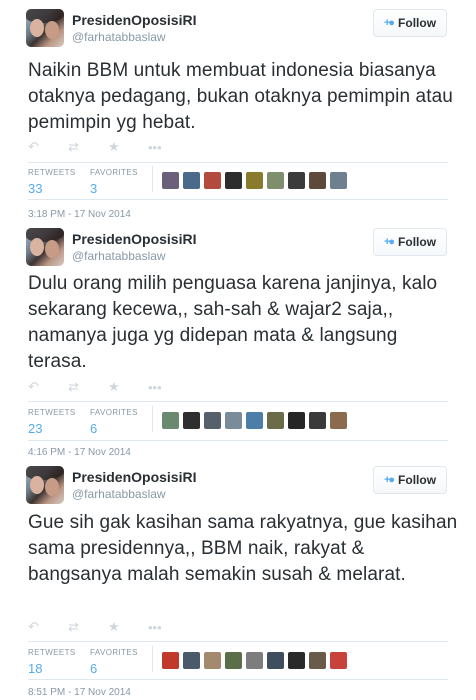 The image size is (476, 700). What do you see at coordinates (79, 692) in the screenshot?
I see `timestamp: 8:51 PM - 17 Nov 2014` at bounding box center [79, 692].